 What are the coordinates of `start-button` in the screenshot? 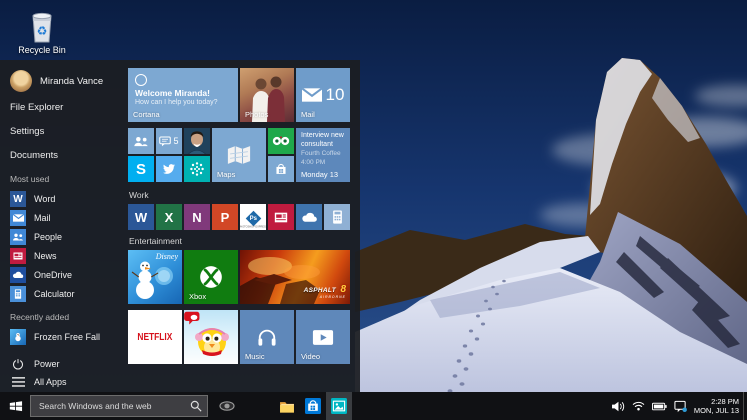 It's located at (15, 406).